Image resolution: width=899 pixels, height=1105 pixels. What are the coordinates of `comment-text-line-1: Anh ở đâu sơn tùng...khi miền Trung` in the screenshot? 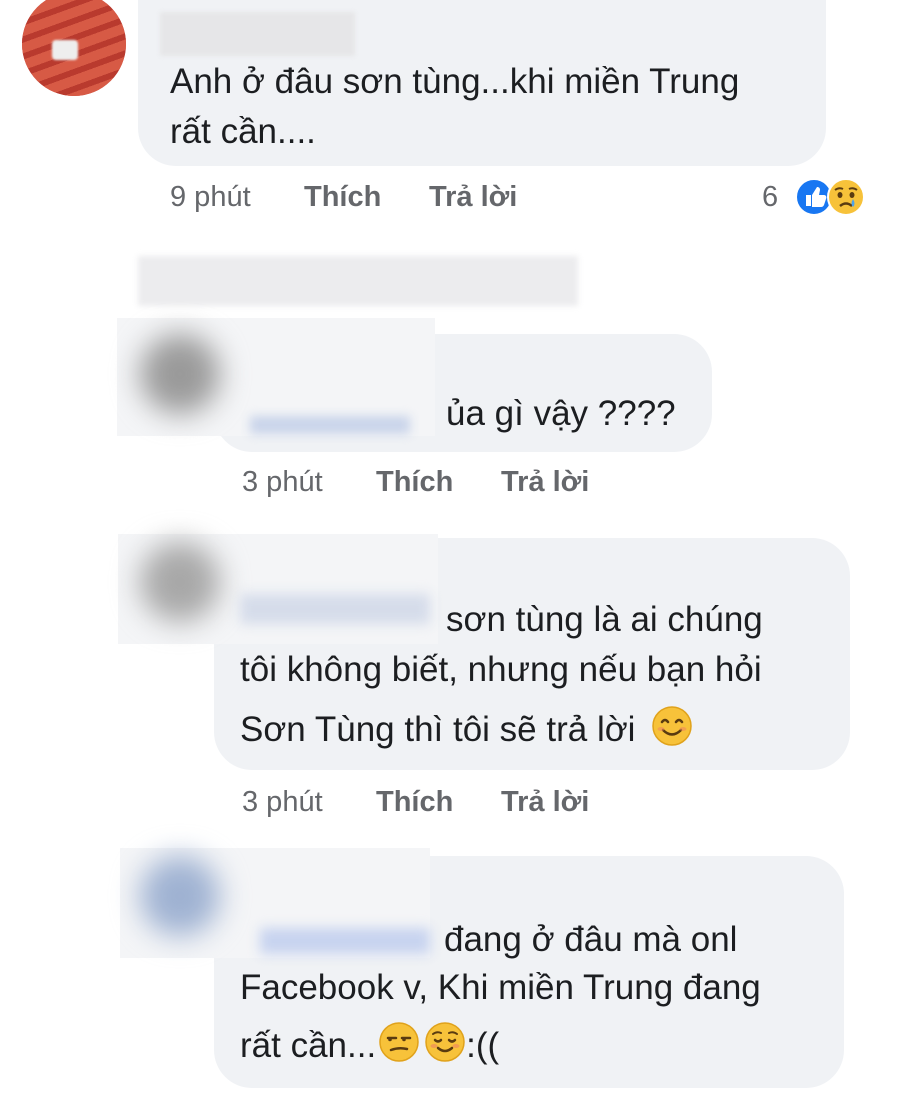 It's located at (455, 81).